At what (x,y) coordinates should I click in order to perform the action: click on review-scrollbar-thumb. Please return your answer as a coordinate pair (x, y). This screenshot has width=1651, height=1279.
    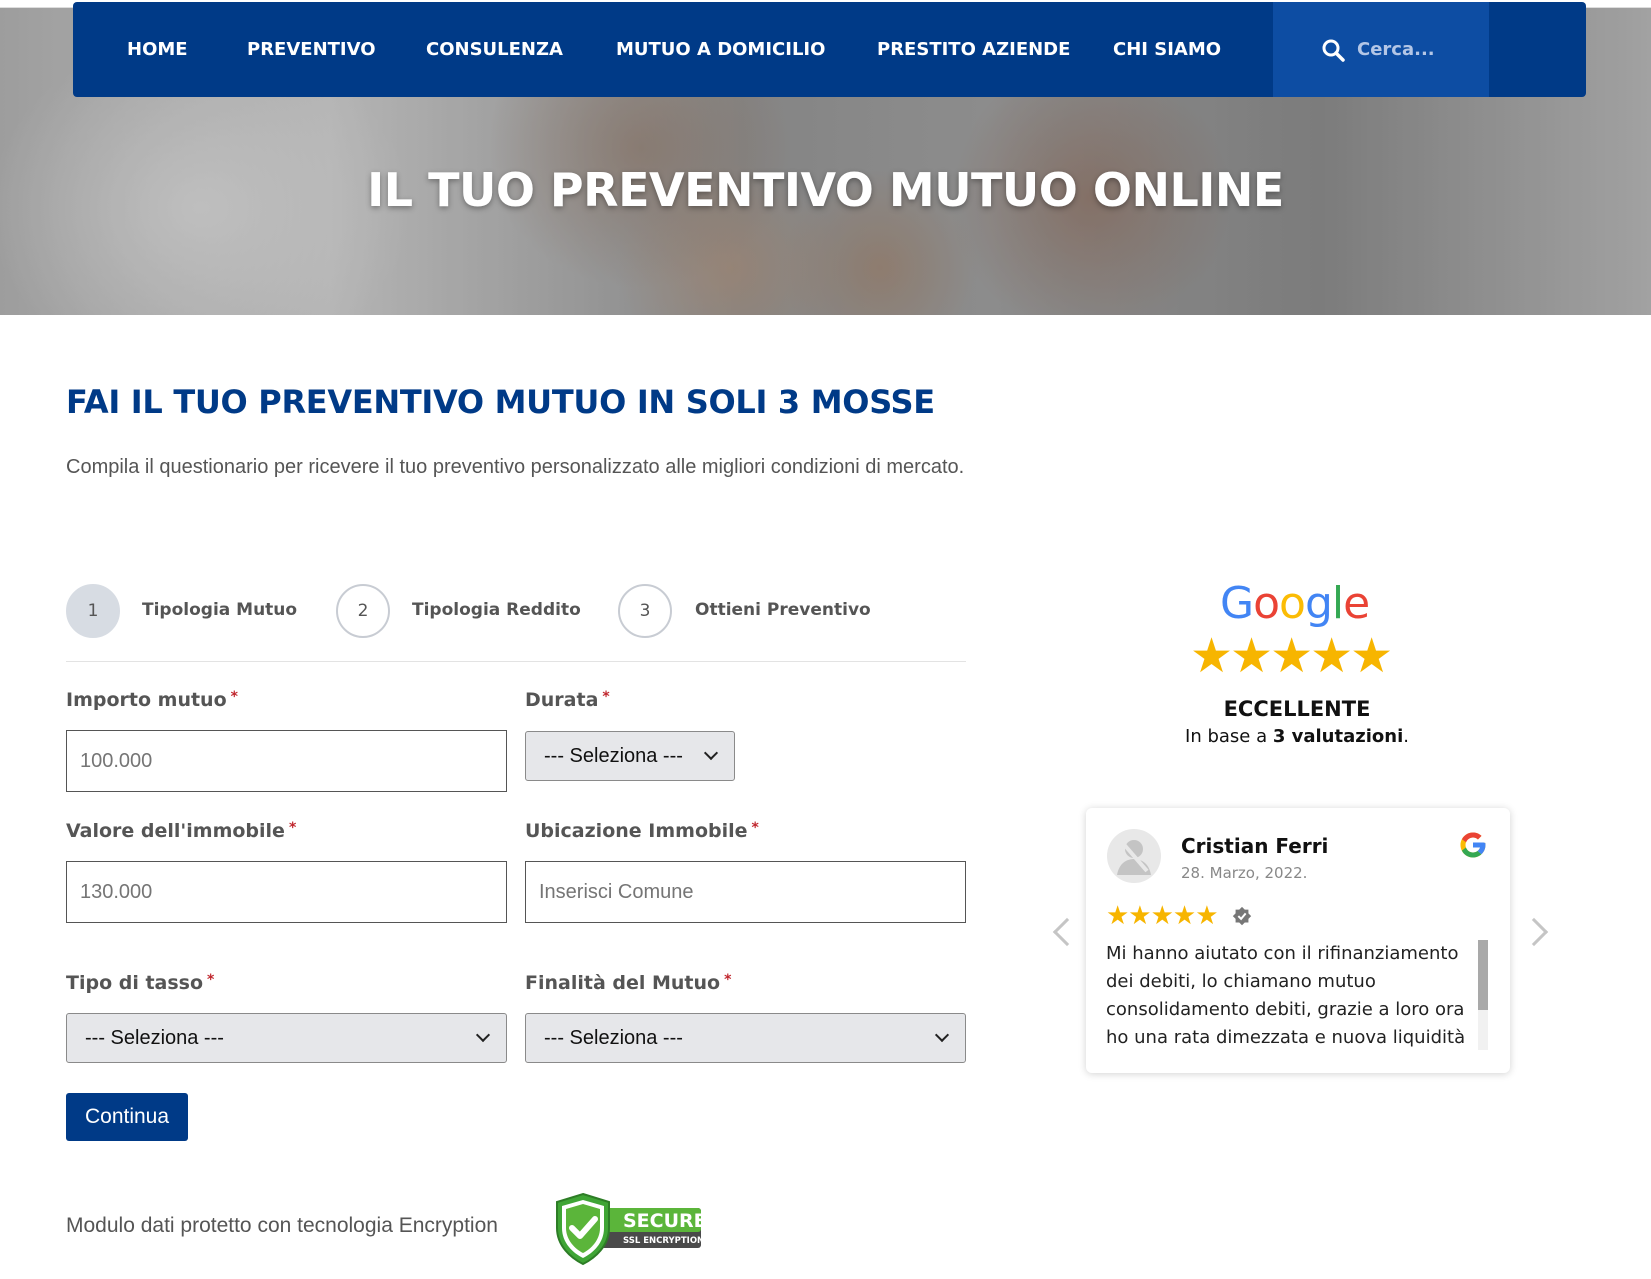
    Looking at the image, I should click on (1483, 975).